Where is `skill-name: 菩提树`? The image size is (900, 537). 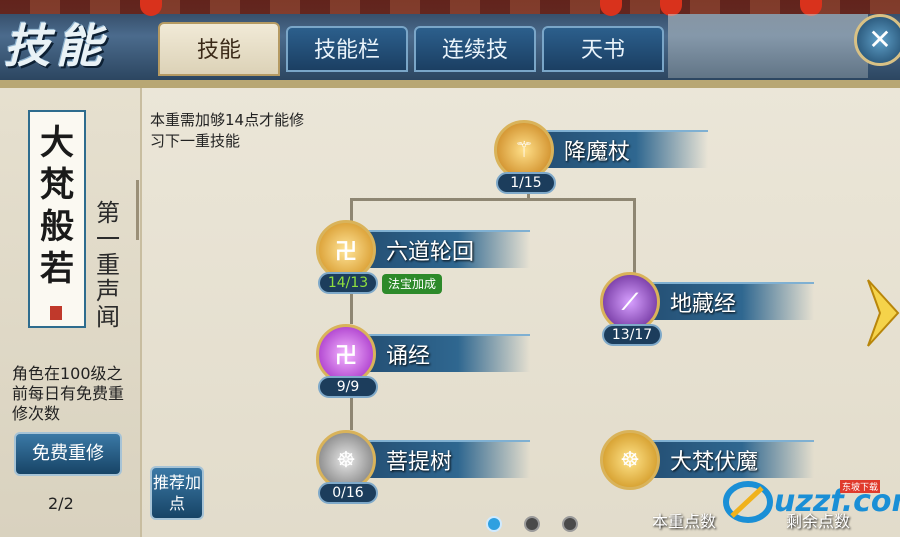
skill-name: 菩提树 is located at coordinates (419, 462).